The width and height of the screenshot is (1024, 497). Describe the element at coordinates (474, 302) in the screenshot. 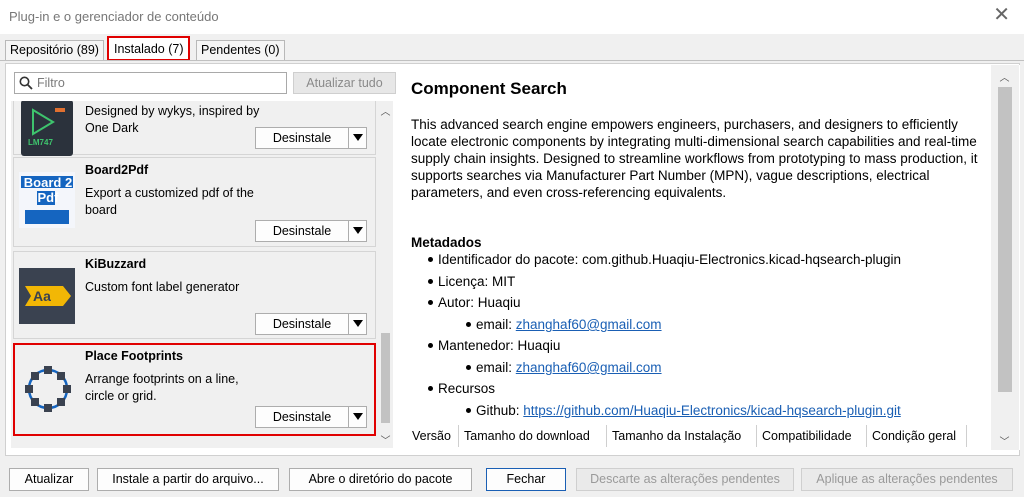

I see `metadata-author: Autor: Huaqiu` at that location.